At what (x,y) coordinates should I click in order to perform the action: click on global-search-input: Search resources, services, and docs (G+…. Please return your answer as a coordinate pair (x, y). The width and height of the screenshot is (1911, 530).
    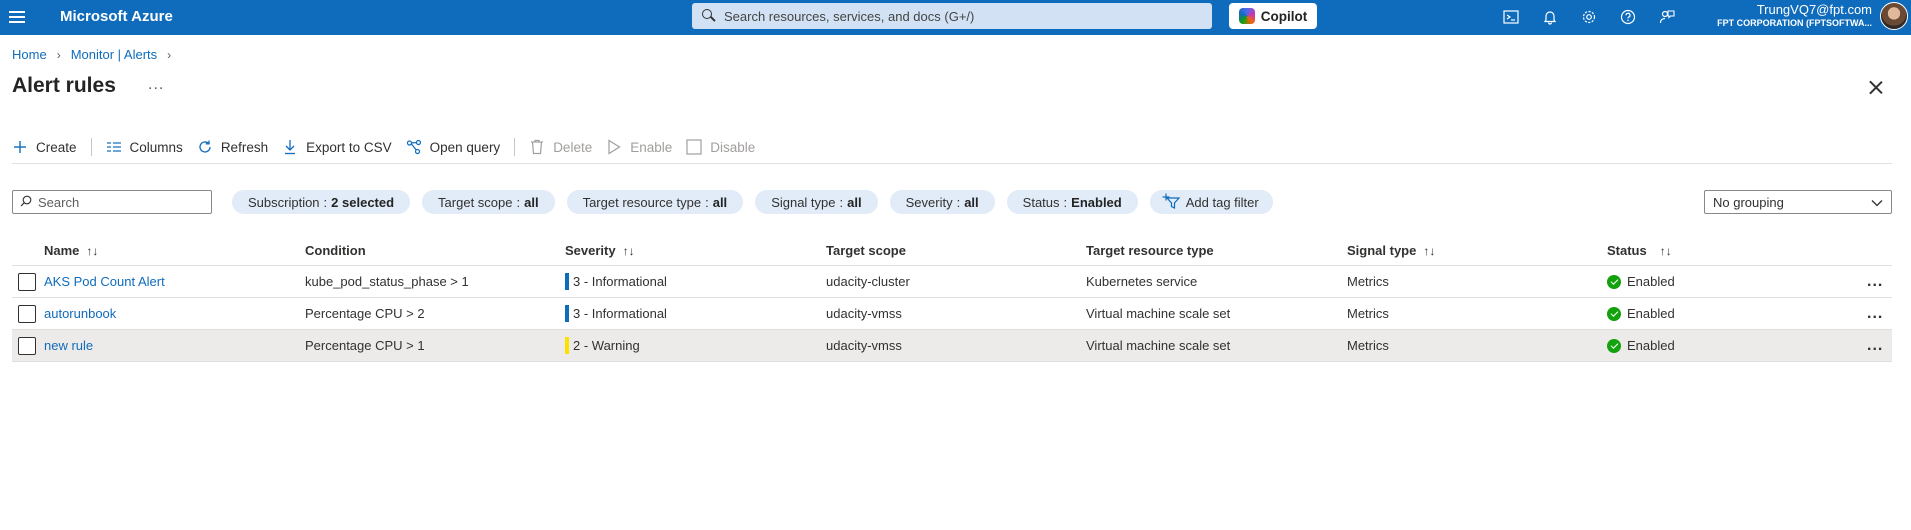
    Looking at the image, I should click on (952, 16).